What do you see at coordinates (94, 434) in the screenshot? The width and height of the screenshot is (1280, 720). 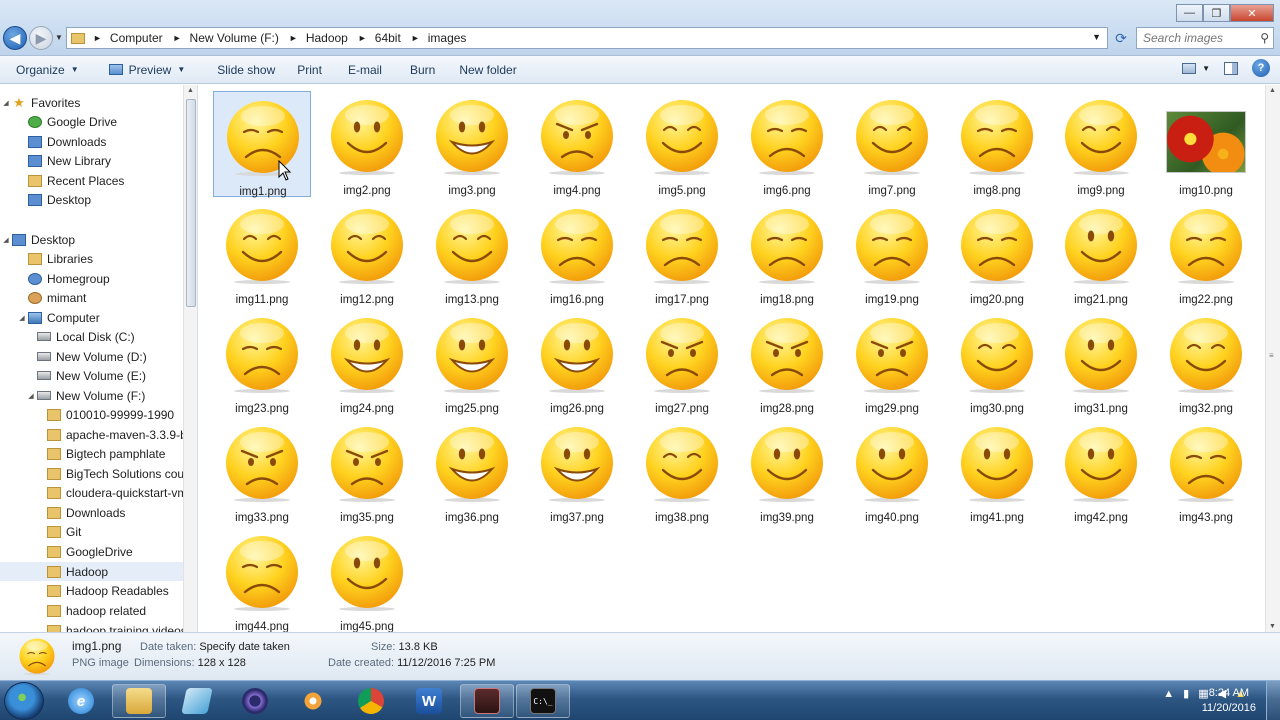 I see `nav-folder: apache-maven-3.3.9-bi` at bounding box center [94, 434].